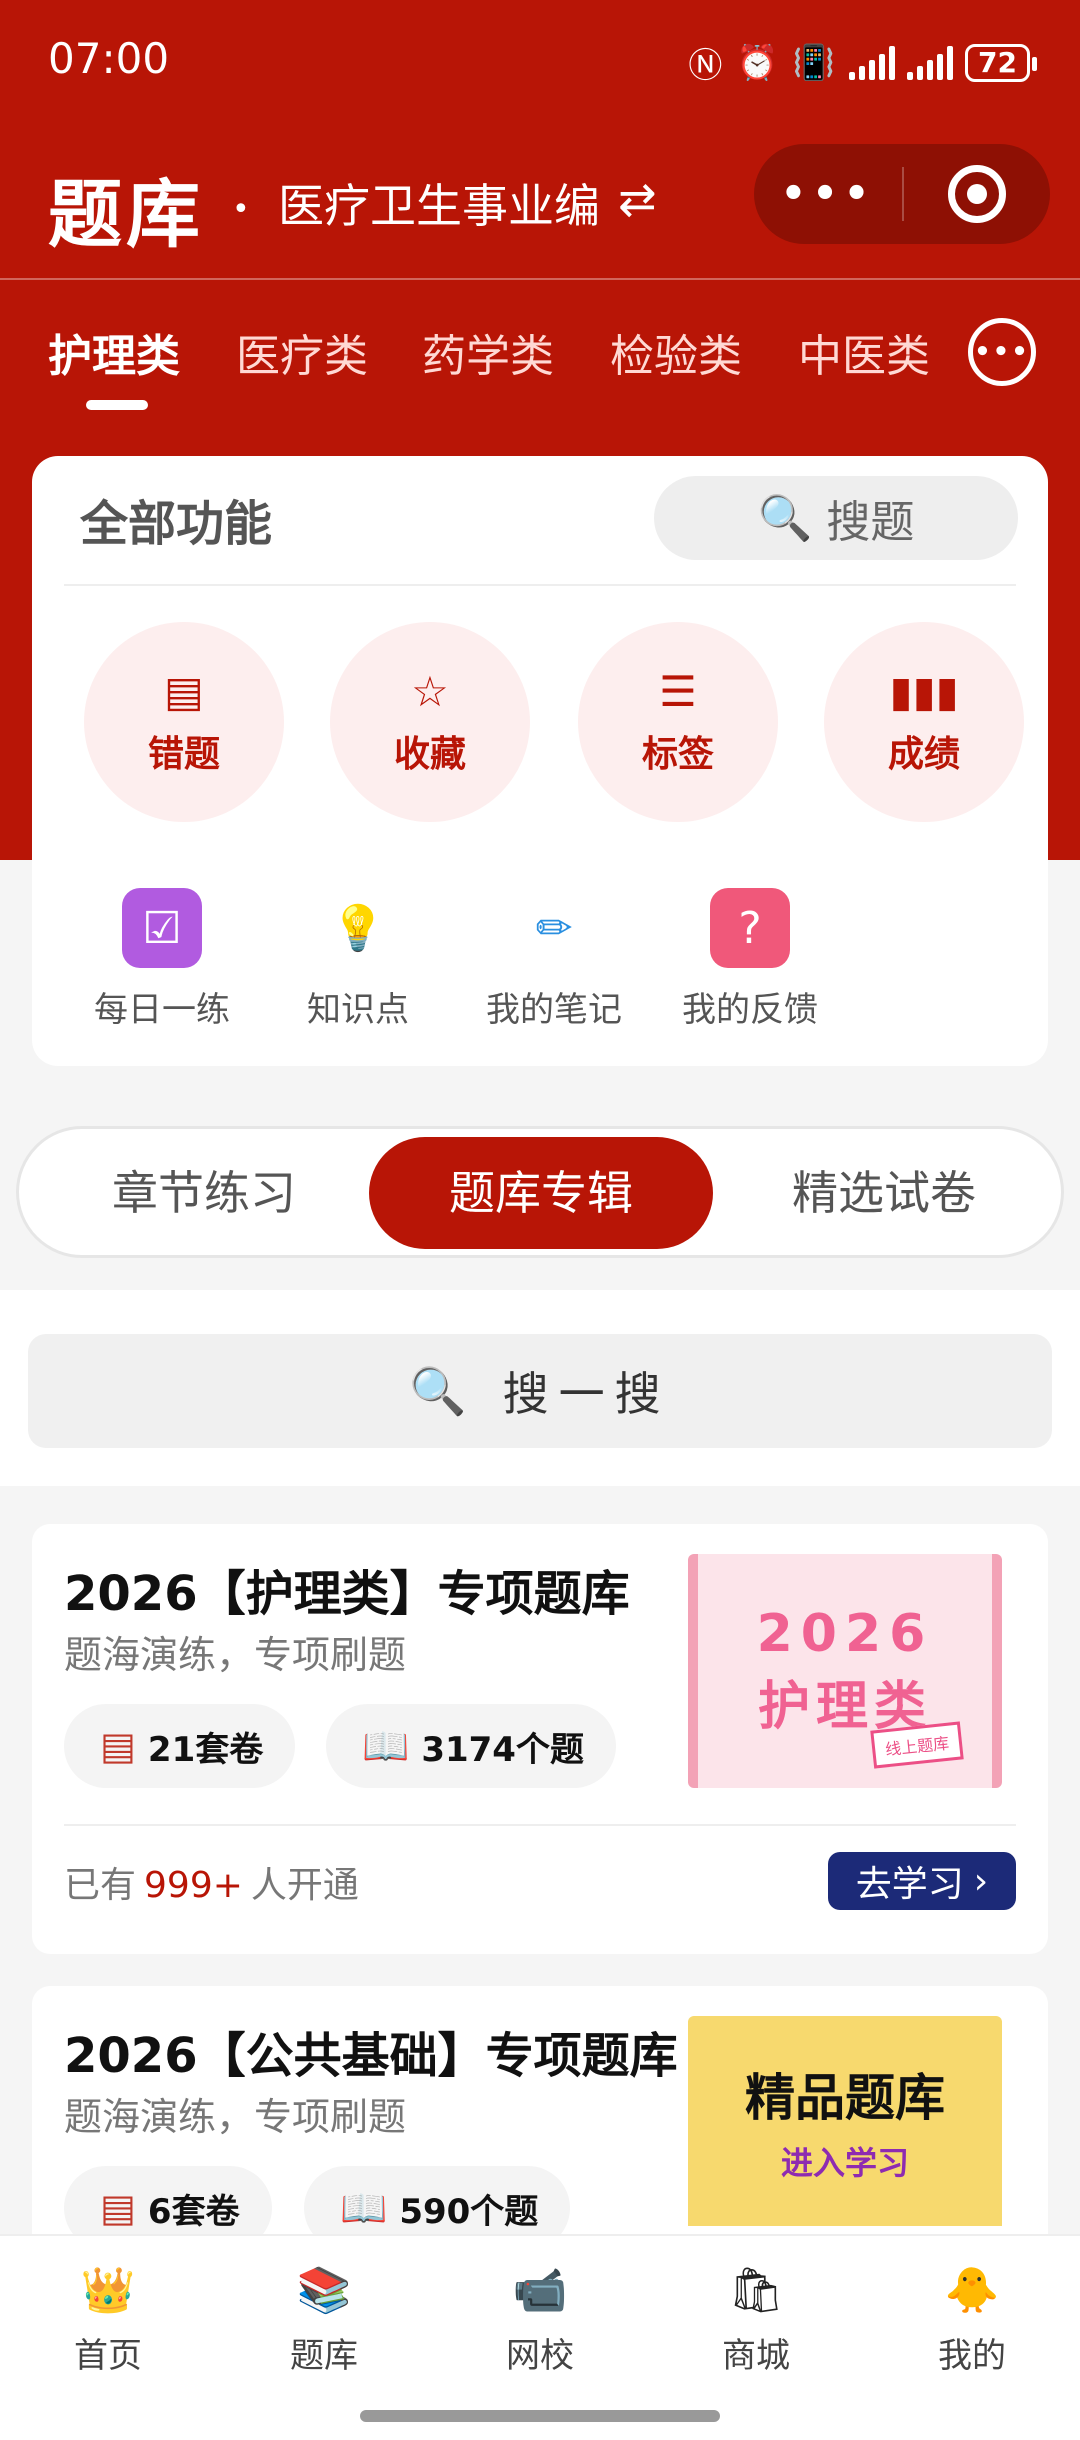 The height and width of the screenshot is (2440, 1080). Describe the element at coordinates (884, 1193) in the screenshot. I see `segment-selected-papers: 精选试卷` at that location.